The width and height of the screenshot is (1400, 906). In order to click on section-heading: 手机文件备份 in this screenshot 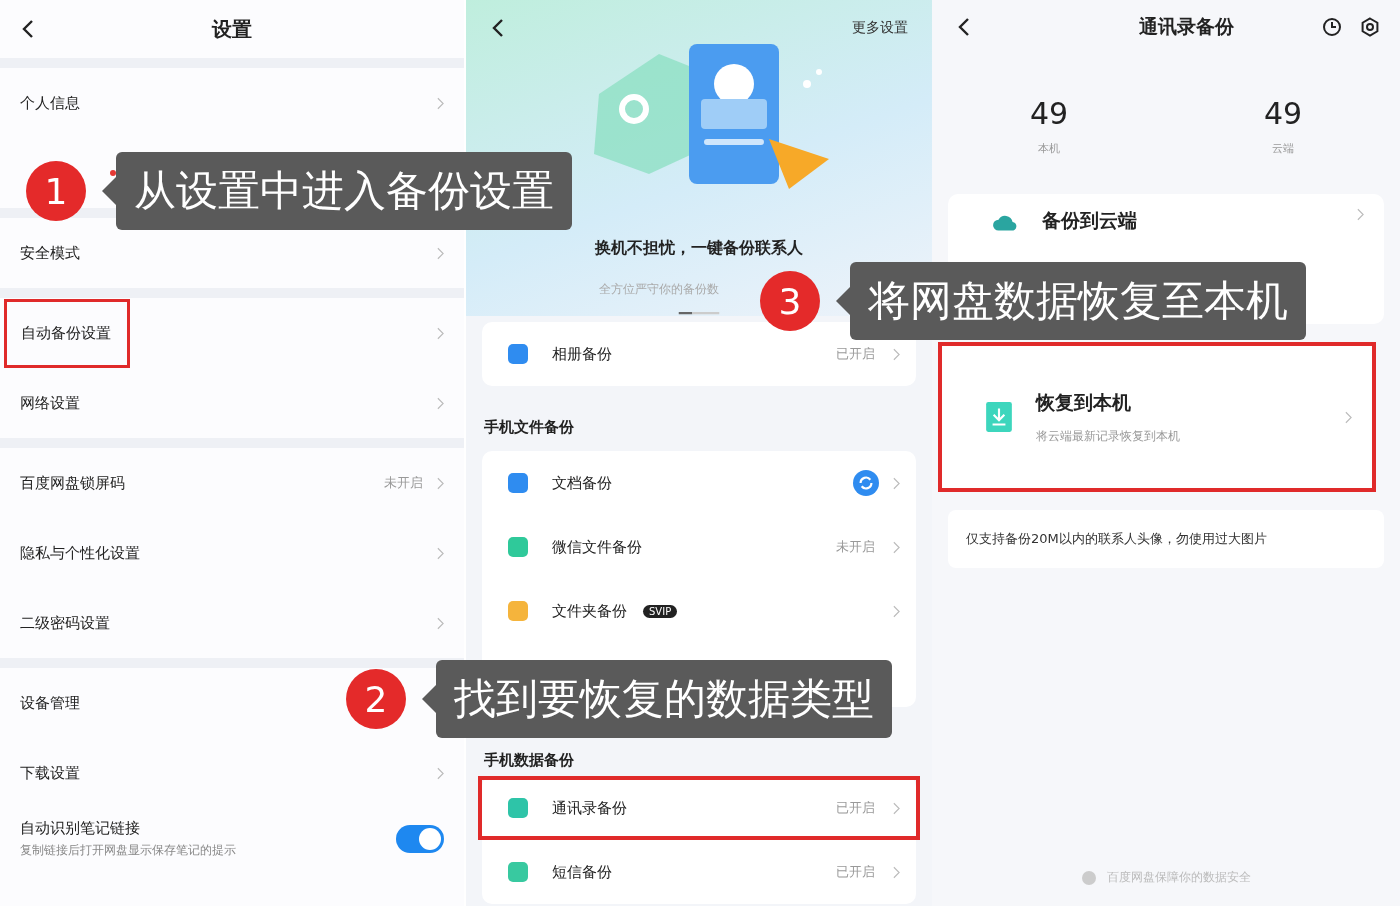, I will do `click(529, 427)`.